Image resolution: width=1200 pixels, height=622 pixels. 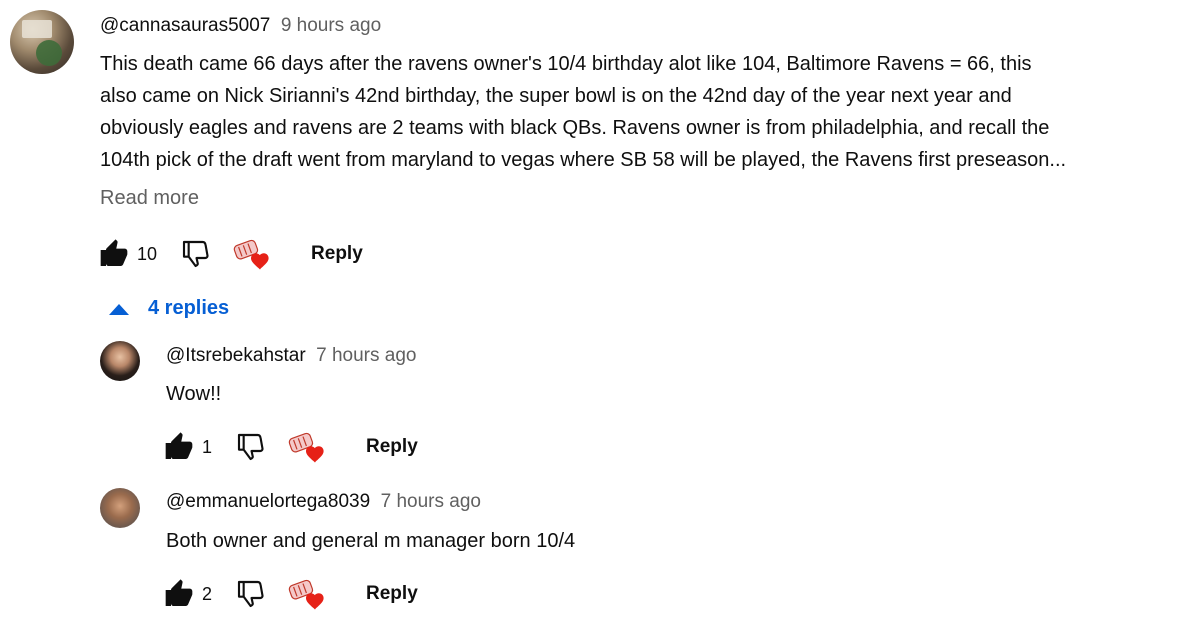 I want to click on reply-actions: 2 Reply, so click(x=290, y=594).